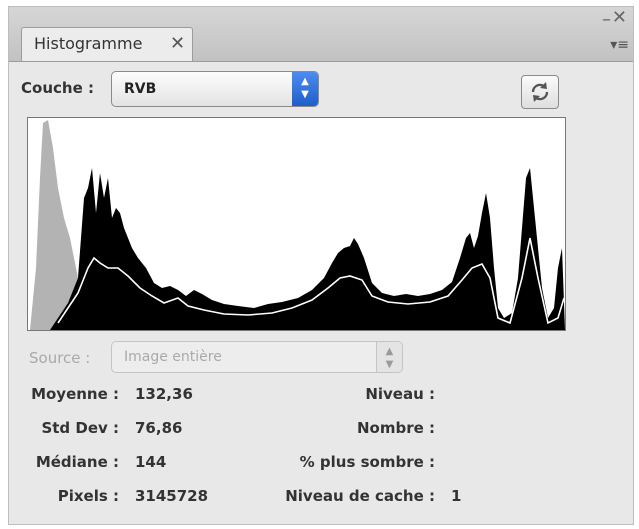  Describe the element at coordinates (173, 357) in the screenshot. I see `source-select-value: Image entière` at that location.